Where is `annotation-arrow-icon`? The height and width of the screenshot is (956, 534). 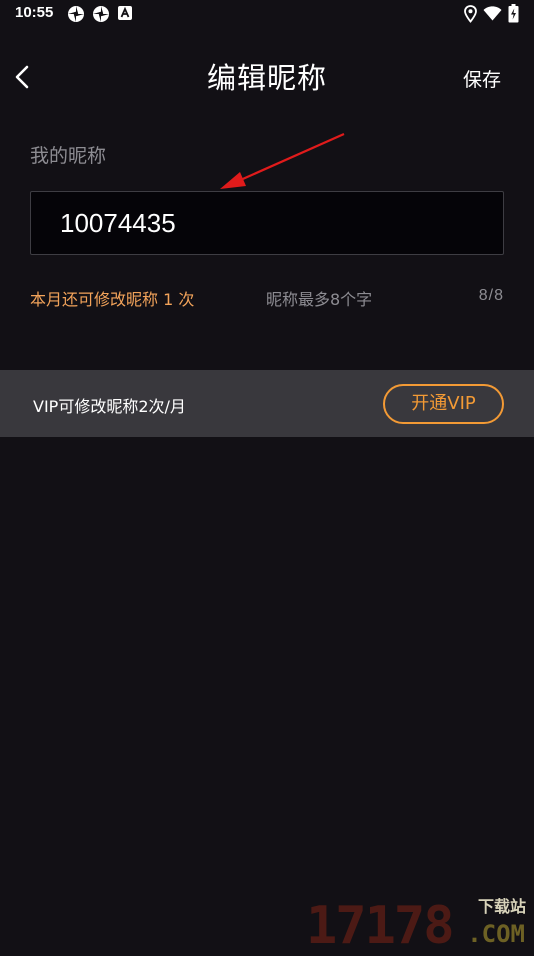 annotation-arrow-icon is located at coordinates (282, 160).